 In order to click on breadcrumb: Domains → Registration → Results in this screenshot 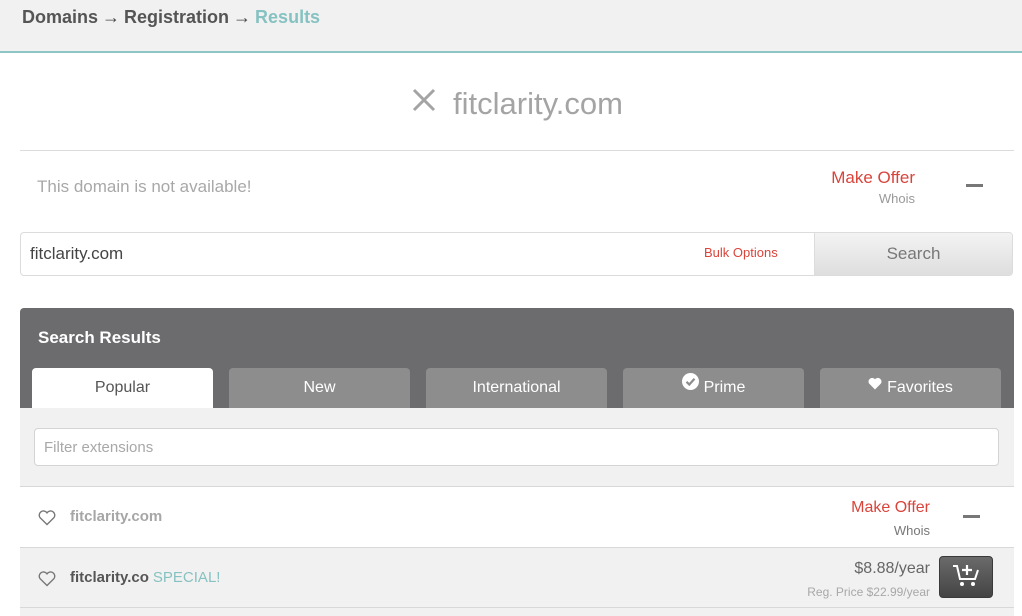, I will do `click(171, 17)`.